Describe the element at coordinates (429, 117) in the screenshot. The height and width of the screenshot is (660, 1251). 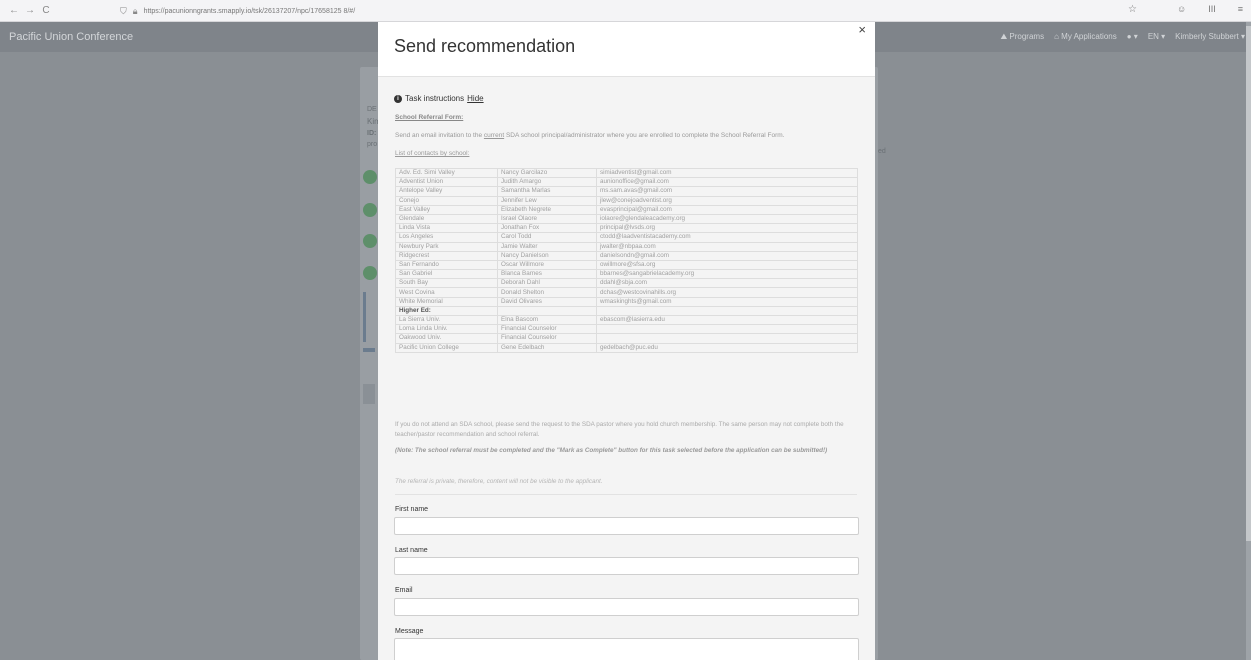
I see `form-heading: School Referral Form:` at that location.